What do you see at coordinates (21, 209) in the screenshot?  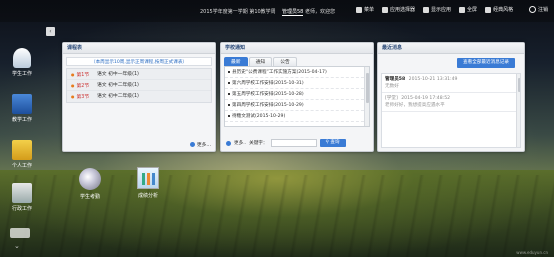 I see `dock-label: 行政工作` at bounding box center [21, 209].